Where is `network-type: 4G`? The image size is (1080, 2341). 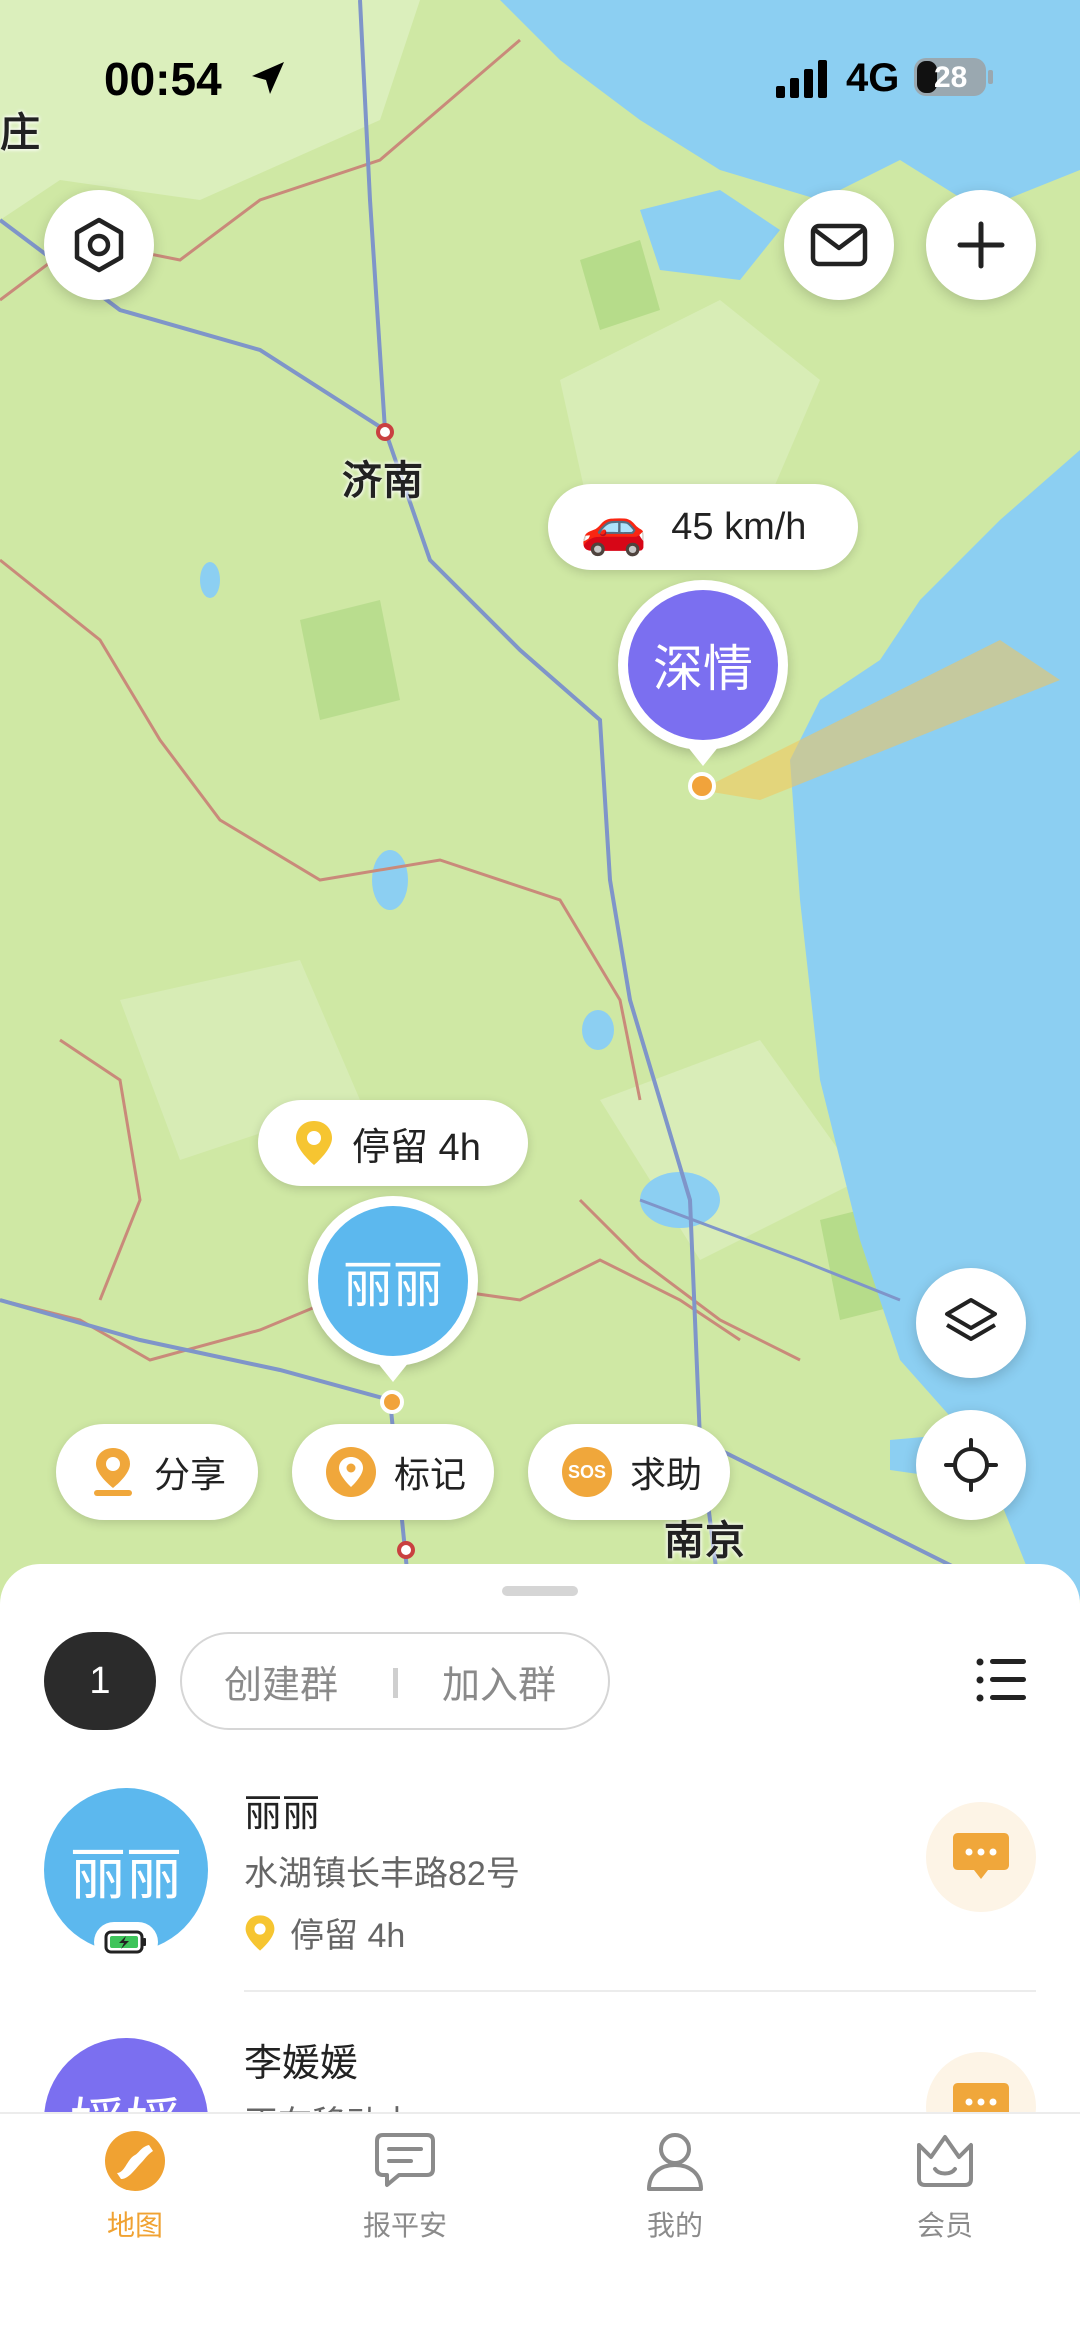 network-type: 4G is located at coordinates (873, 78).